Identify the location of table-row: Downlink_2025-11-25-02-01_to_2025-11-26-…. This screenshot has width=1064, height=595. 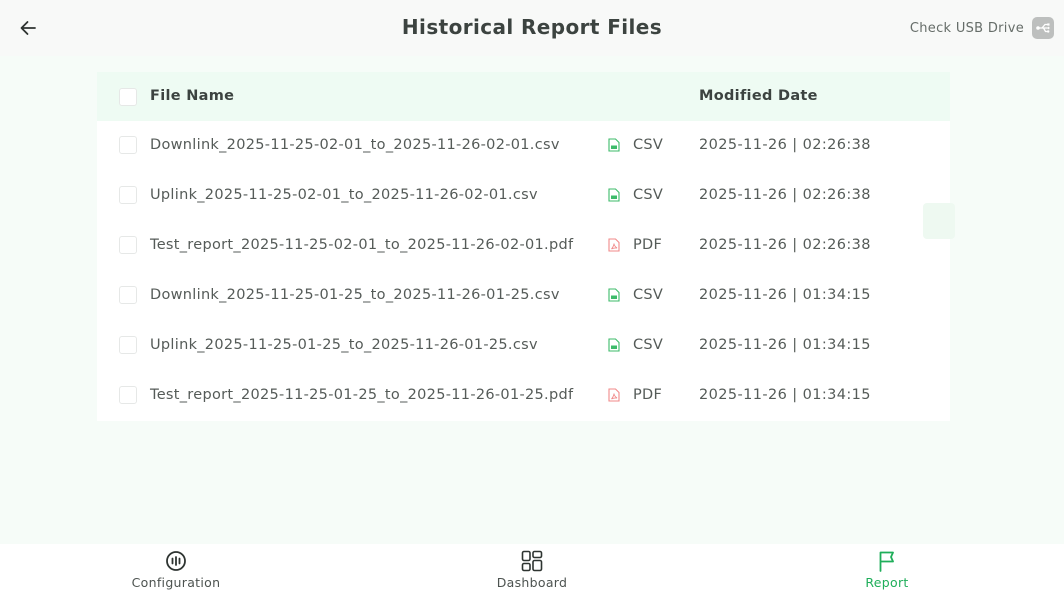
(523, 146).